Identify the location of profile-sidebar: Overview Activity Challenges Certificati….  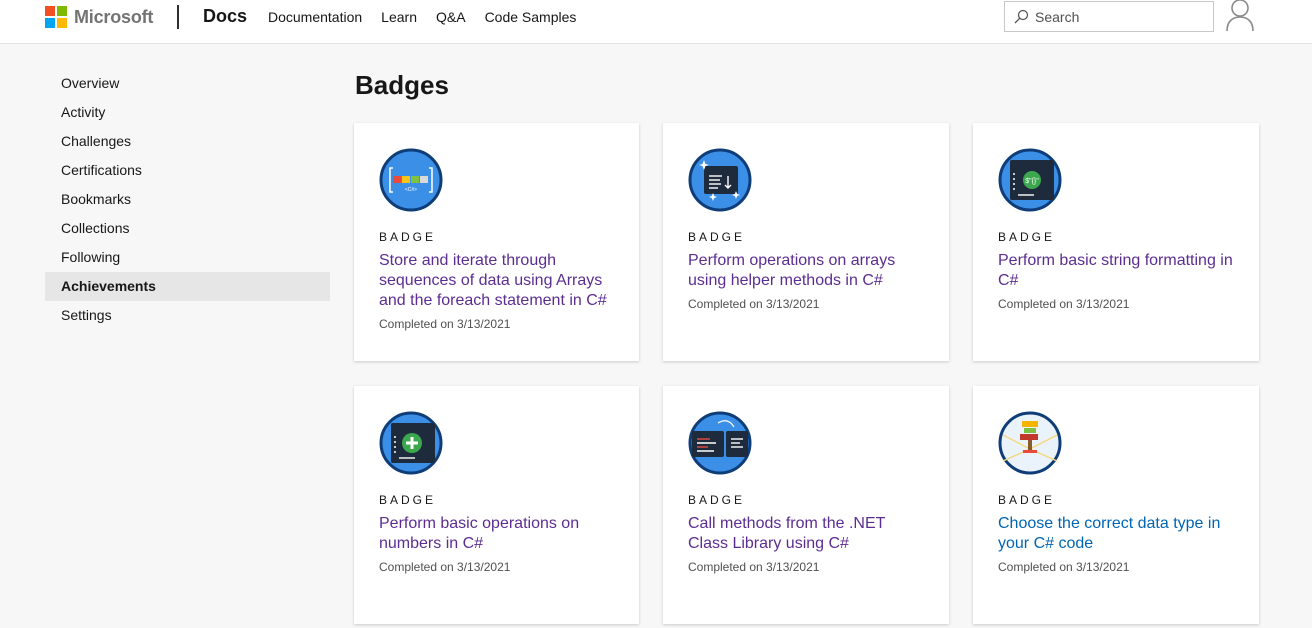
(187, 199).